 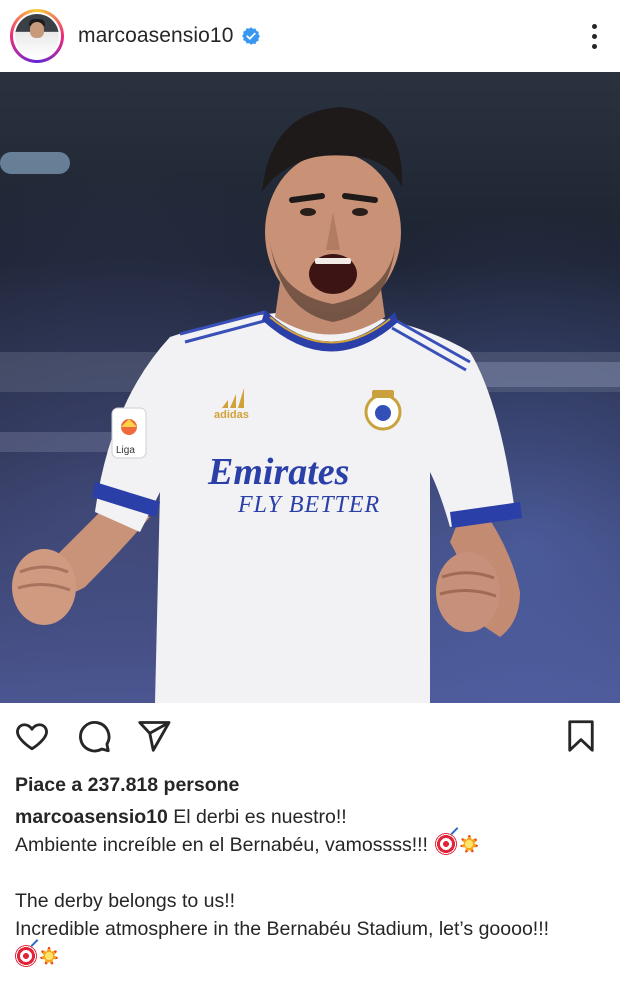 What do you see at coordinates (308, 505) in the screenshot?
I see `shirt-sponsor-subtext: FLY BETTER` at bounding box center [308, 505].